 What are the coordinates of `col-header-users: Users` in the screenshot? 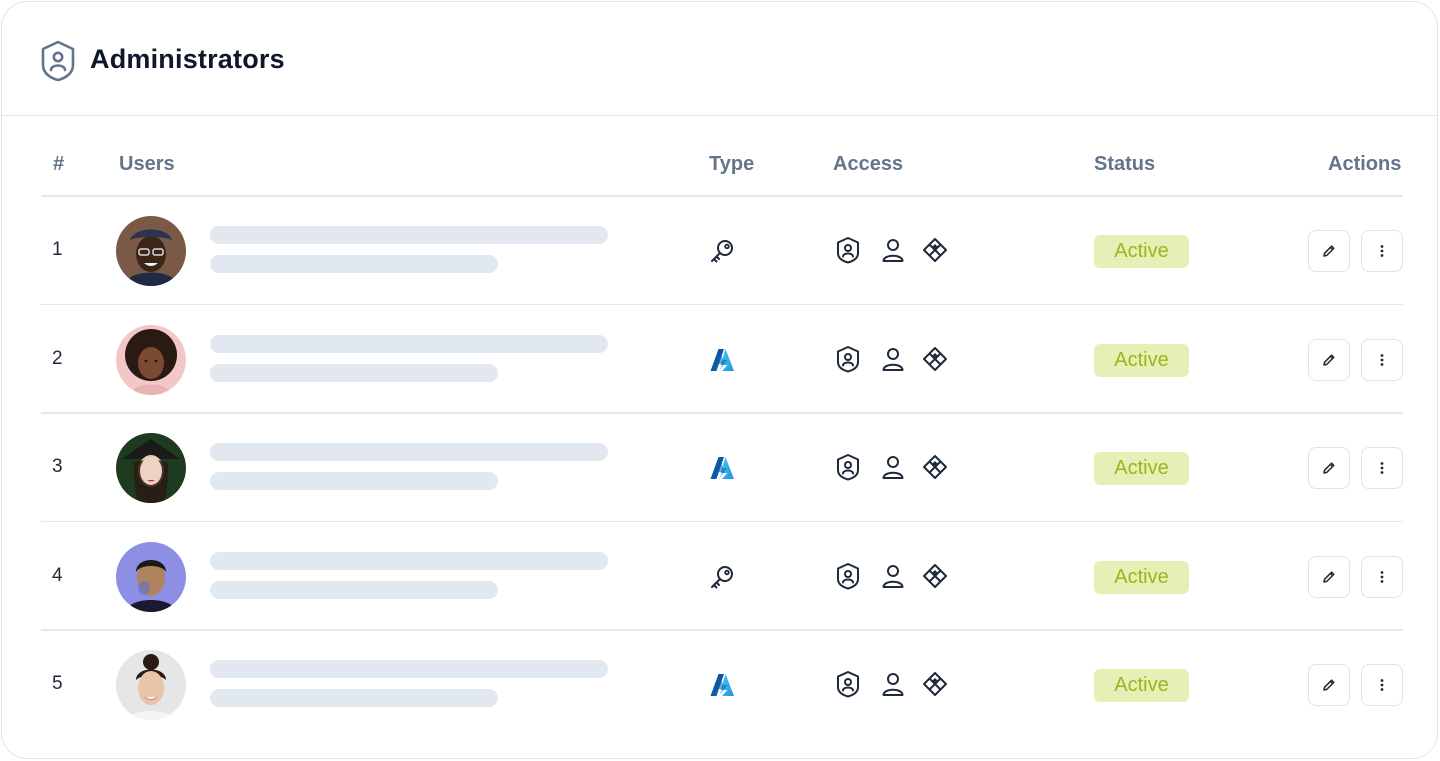 It's located at (147, 164).